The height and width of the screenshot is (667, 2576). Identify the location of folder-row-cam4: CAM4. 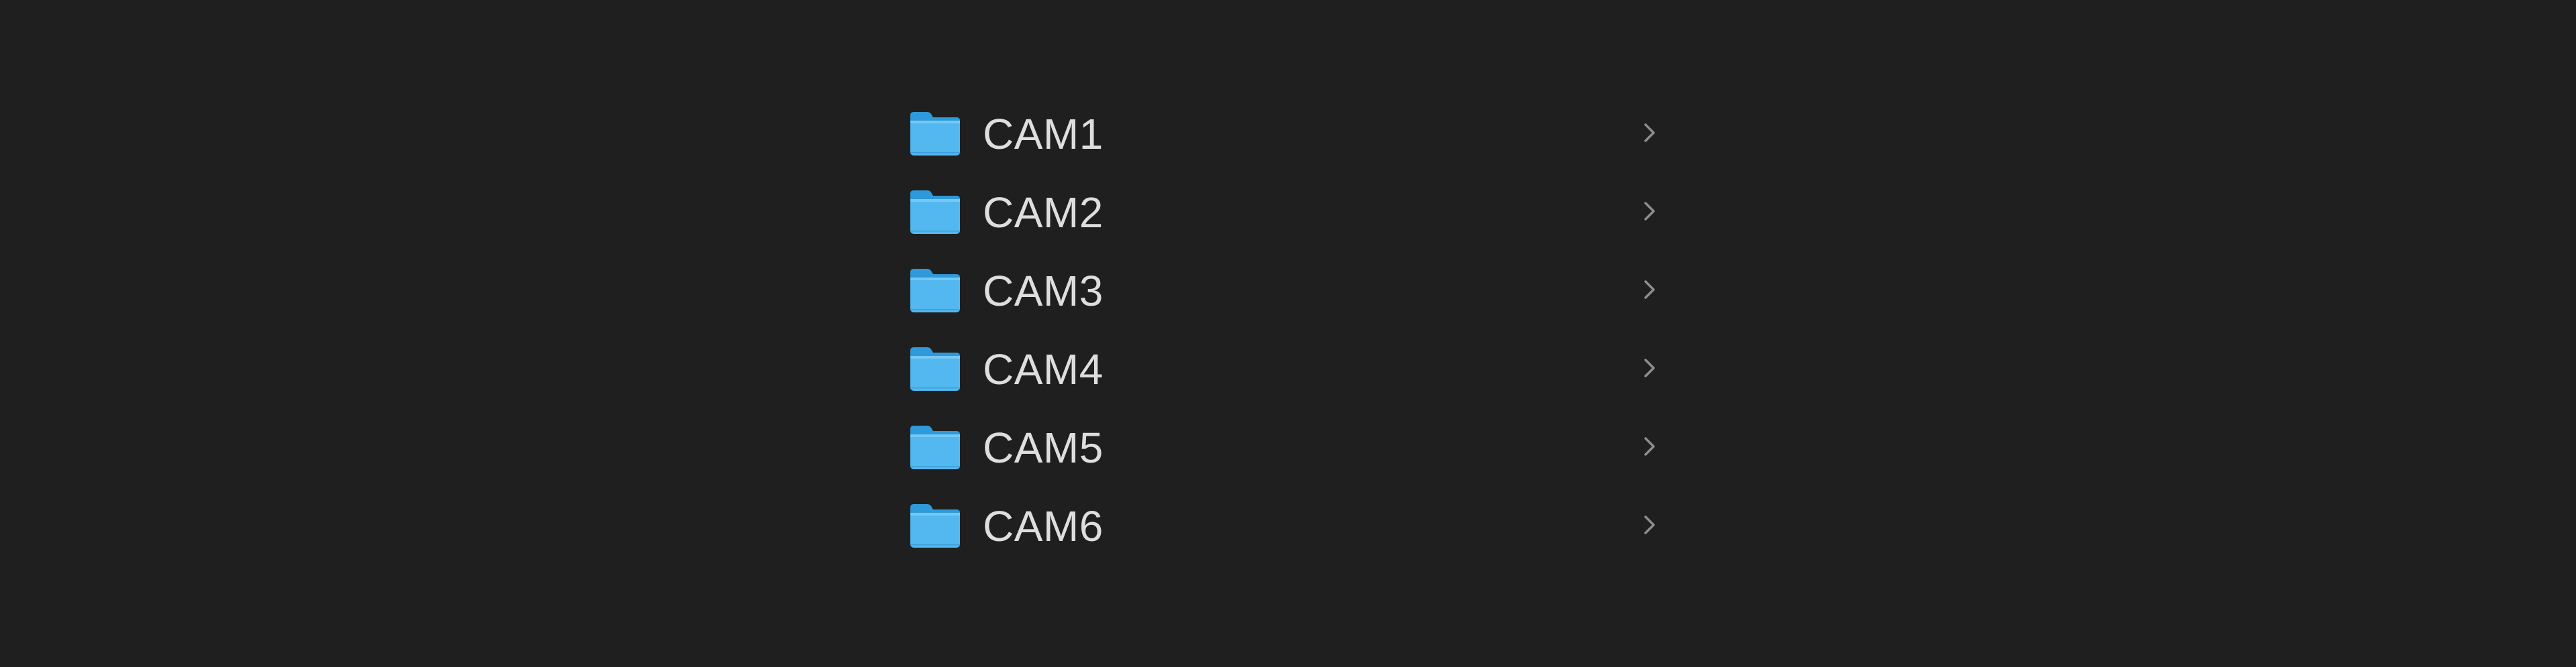
(1281, 368).